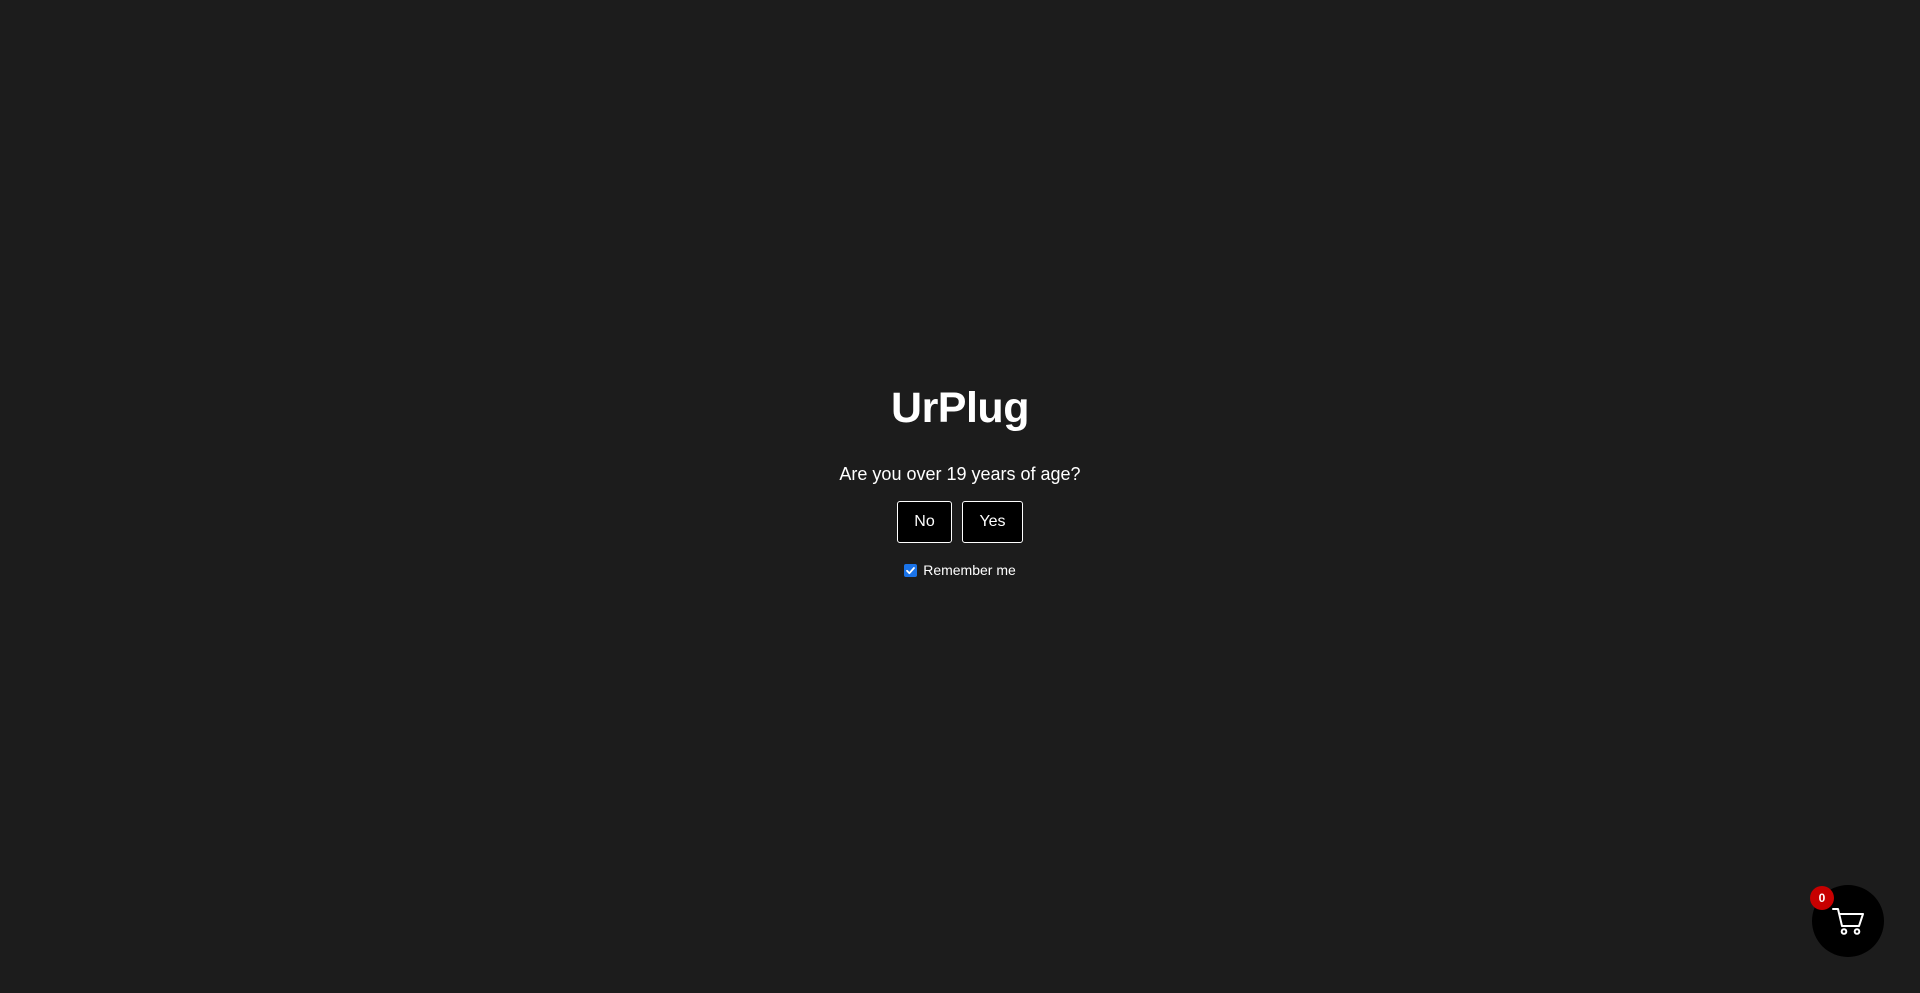  I want to click on yes-button: Yes, so click(992, 522).